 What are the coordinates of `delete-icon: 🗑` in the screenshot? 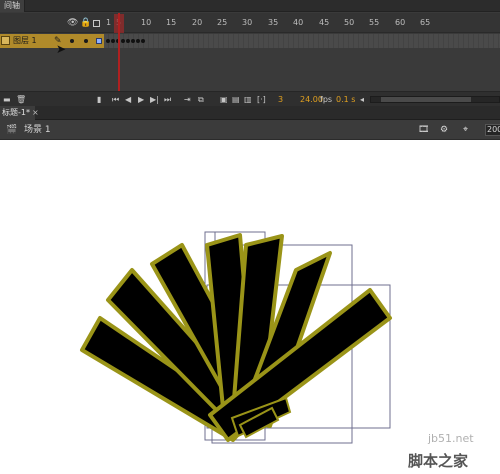 It's located at (21, 99).